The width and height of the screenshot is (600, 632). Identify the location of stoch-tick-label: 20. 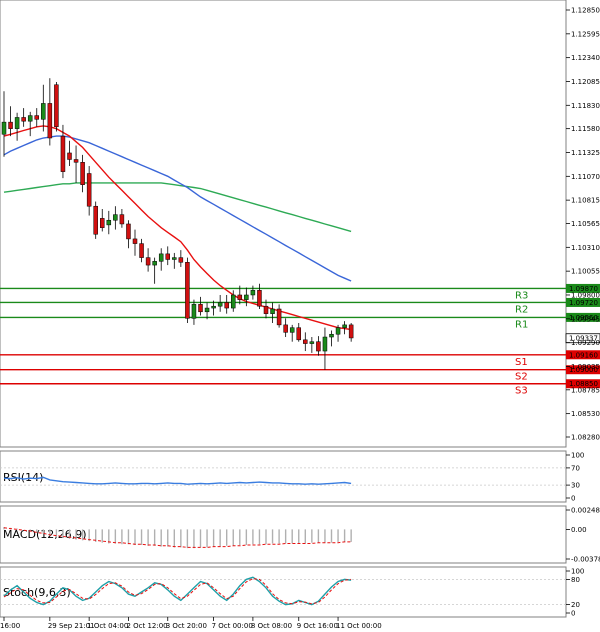
(575, 605).